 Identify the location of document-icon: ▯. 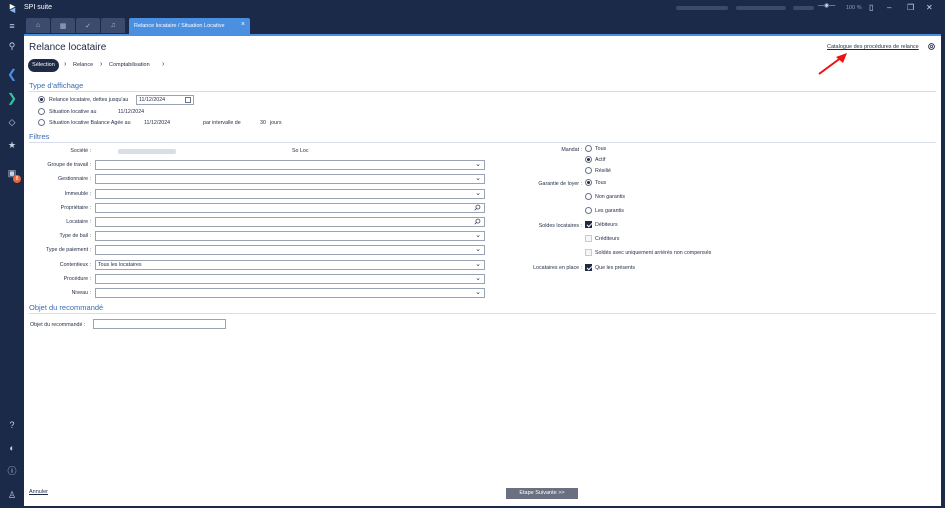
(871, 7).